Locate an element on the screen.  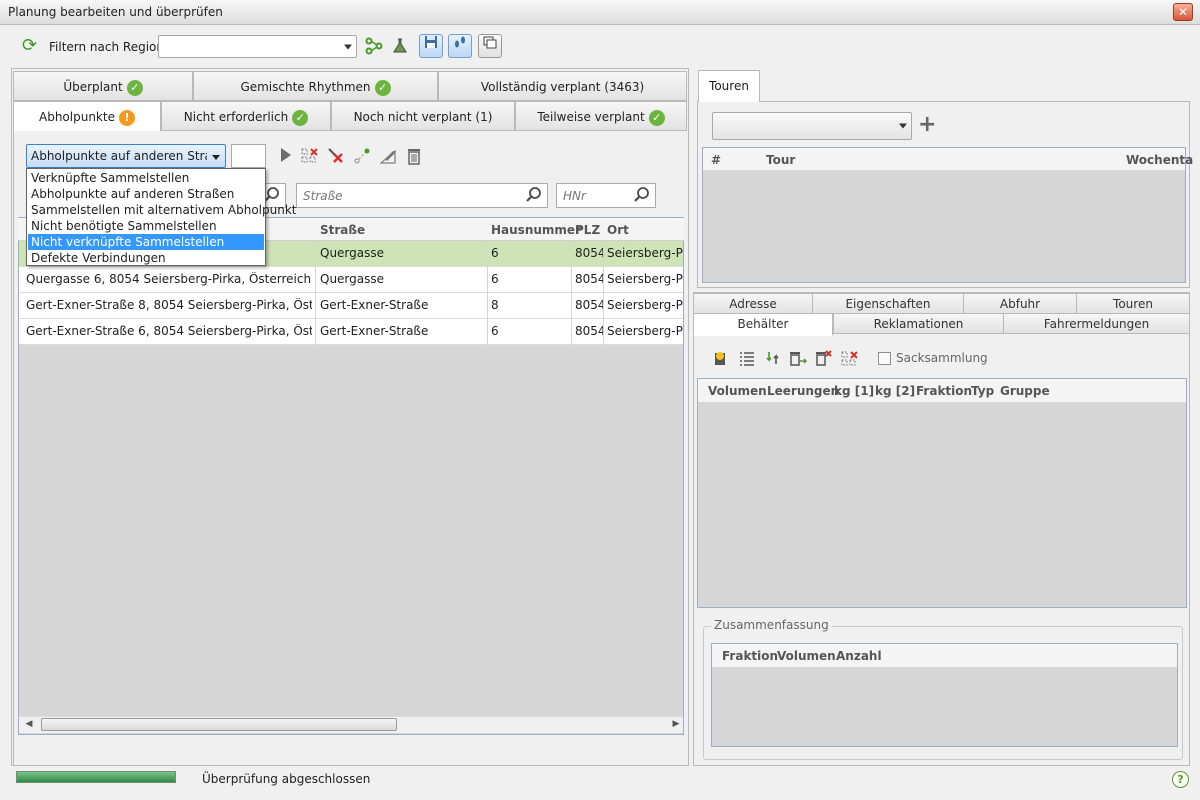
delete-link-icon is located at coordinates (336, 156).